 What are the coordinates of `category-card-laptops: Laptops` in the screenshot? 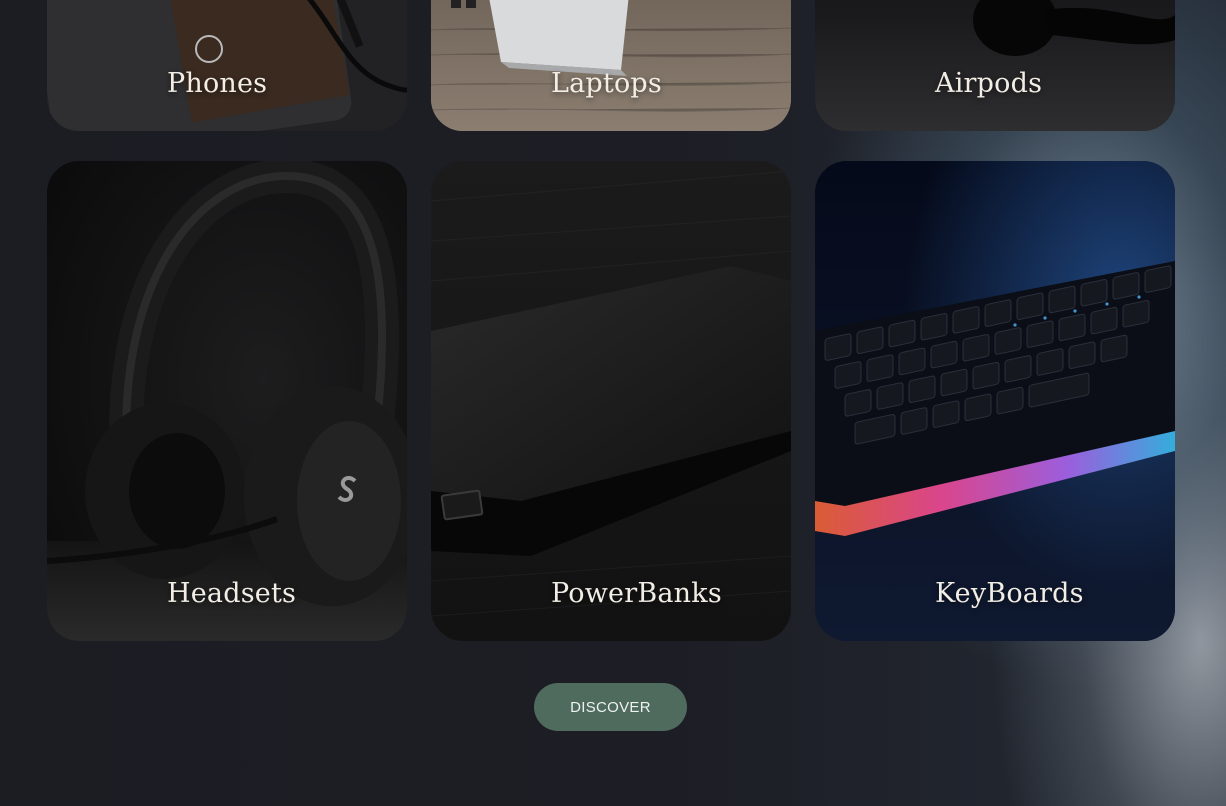 It's located at (611, 65).